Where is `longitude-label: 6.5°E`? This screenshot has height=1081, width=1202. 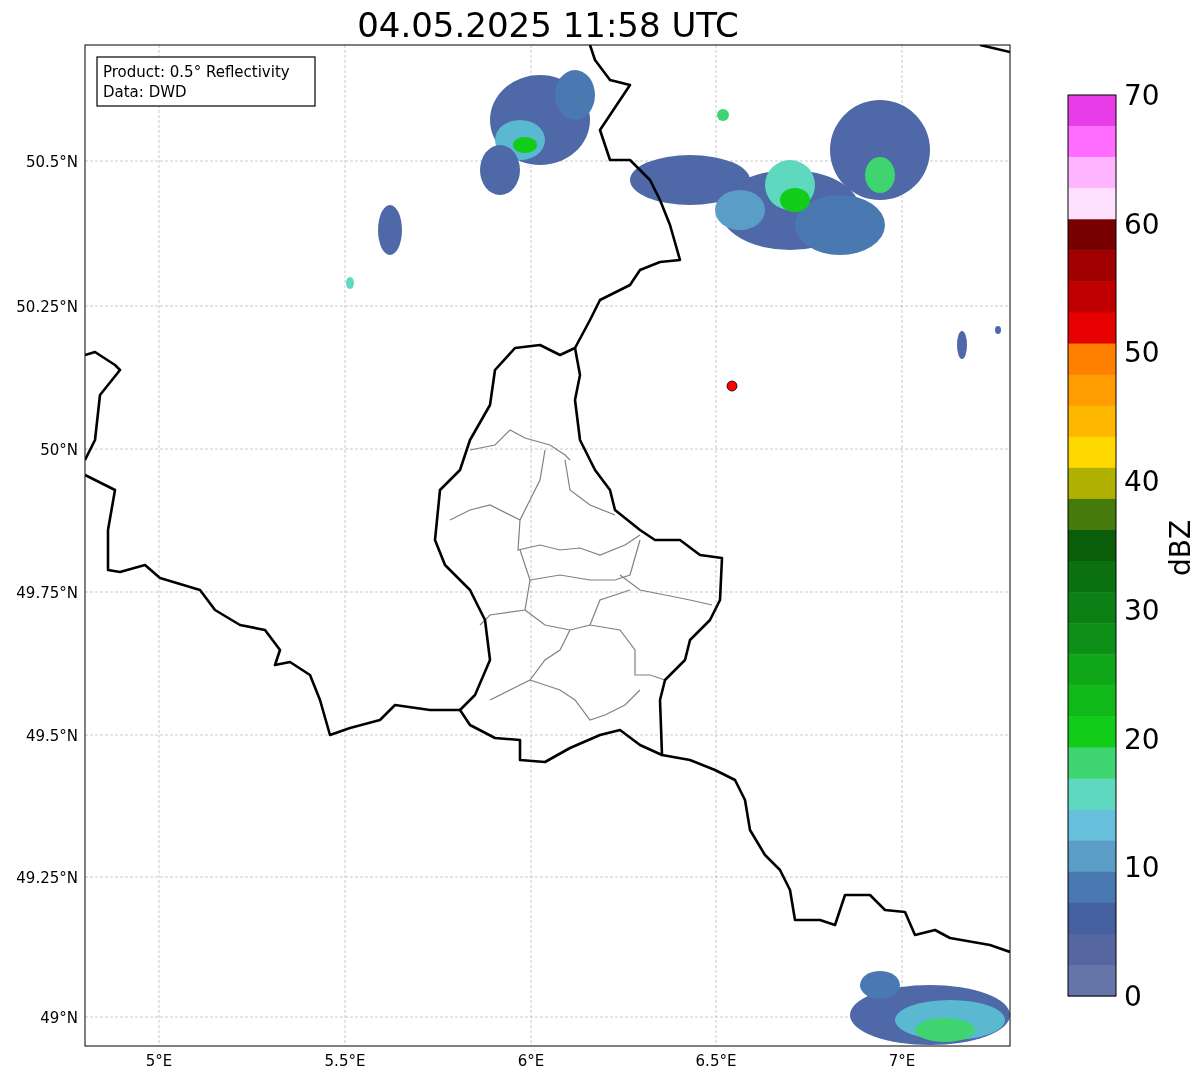
longitude-label: 6.5°E is located at coordinates (716, 1061).